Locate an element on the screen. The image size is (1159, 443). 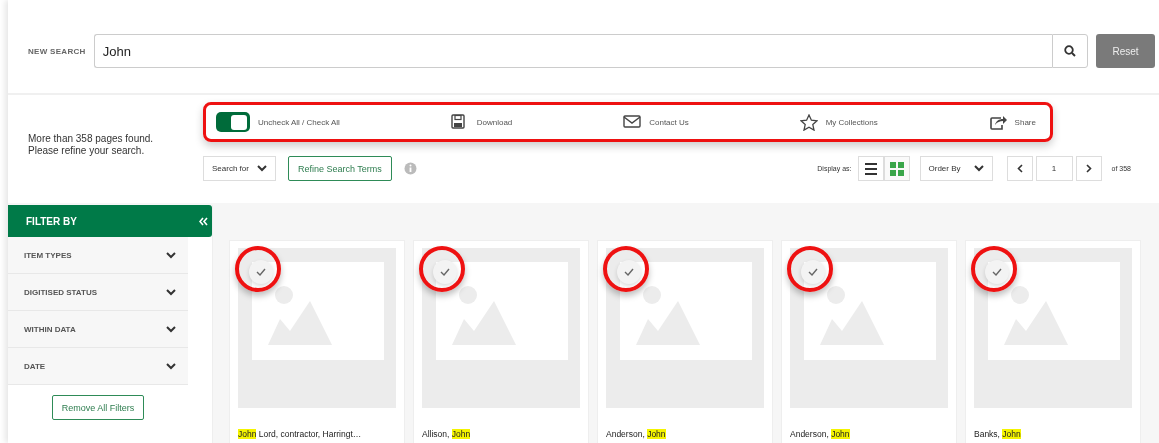
star-icon is located at coordinates (808, 122).